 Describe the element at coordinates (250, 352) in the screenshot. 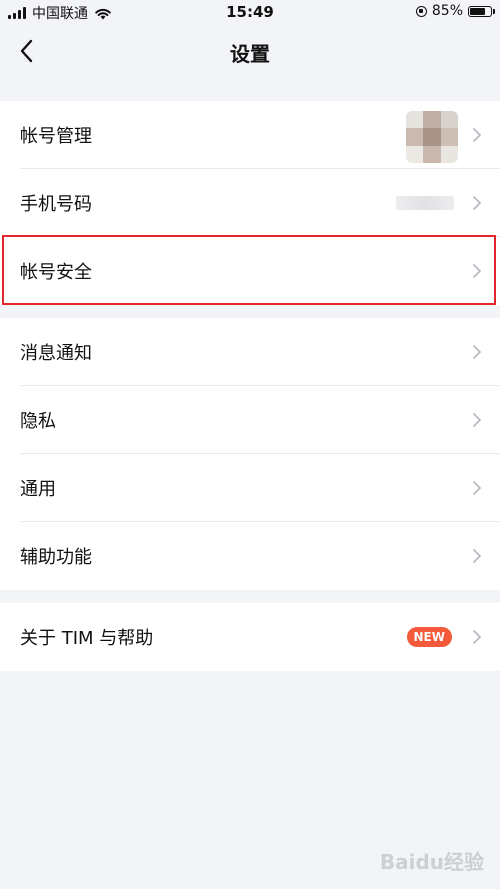

I see `row-notifications: 消息通知` at that location.